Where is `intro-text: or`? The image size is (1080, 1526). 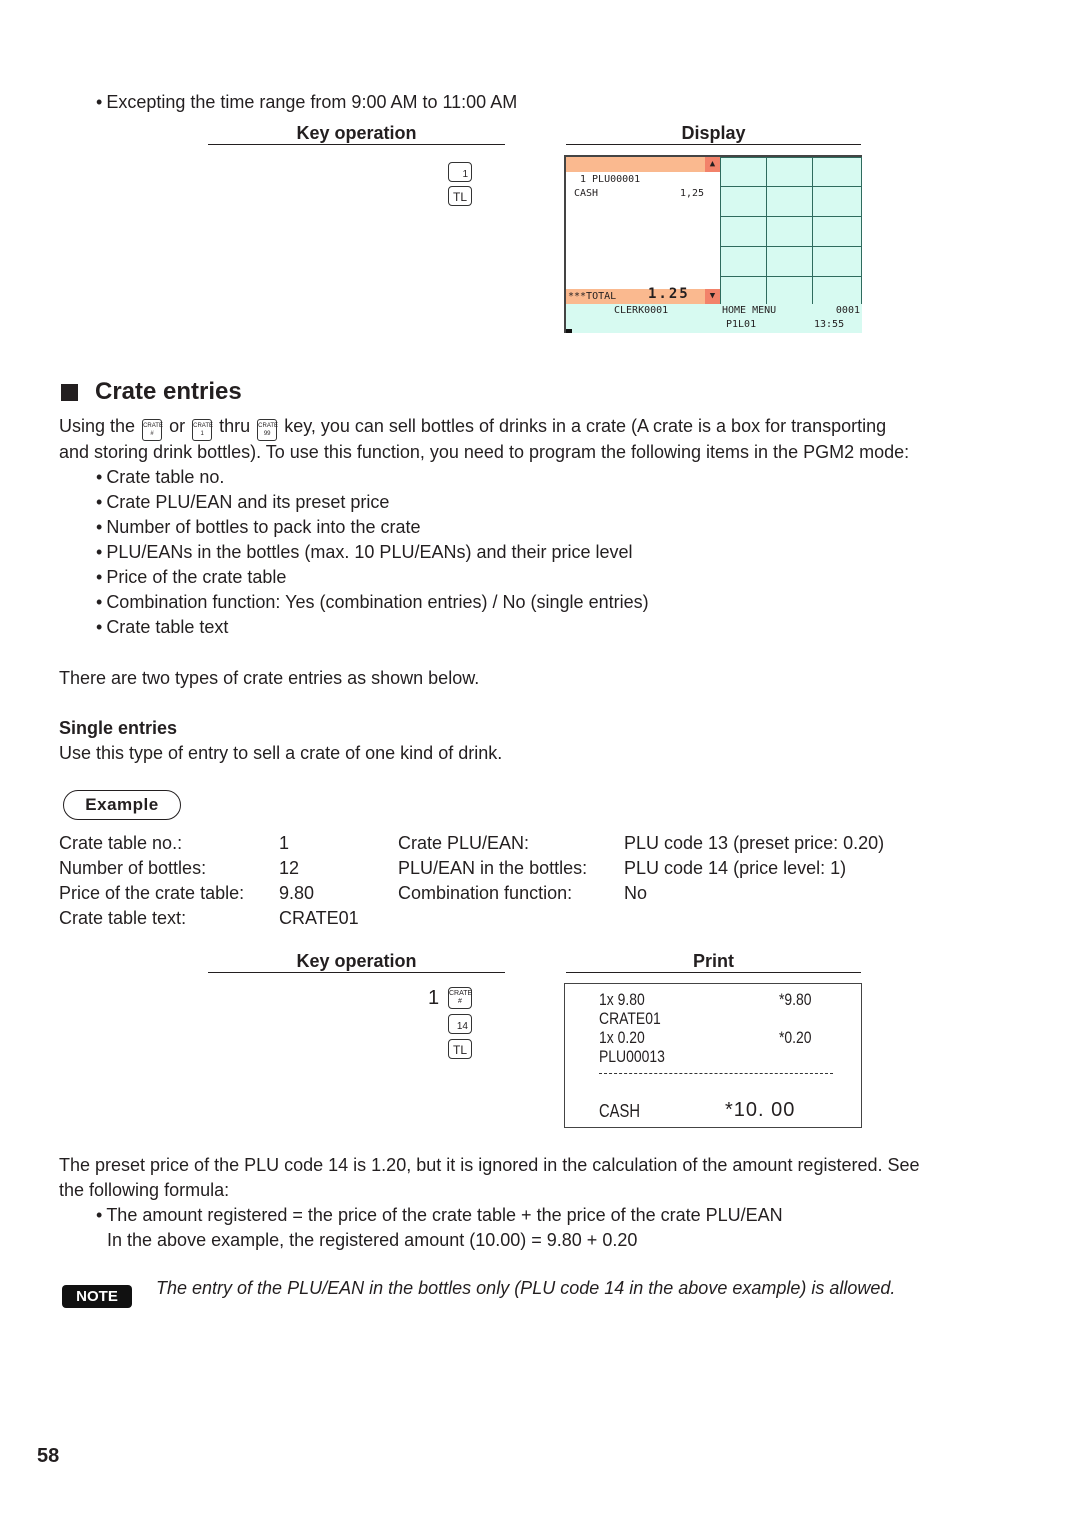 intro-text: or is located at coordinates (177, 426).